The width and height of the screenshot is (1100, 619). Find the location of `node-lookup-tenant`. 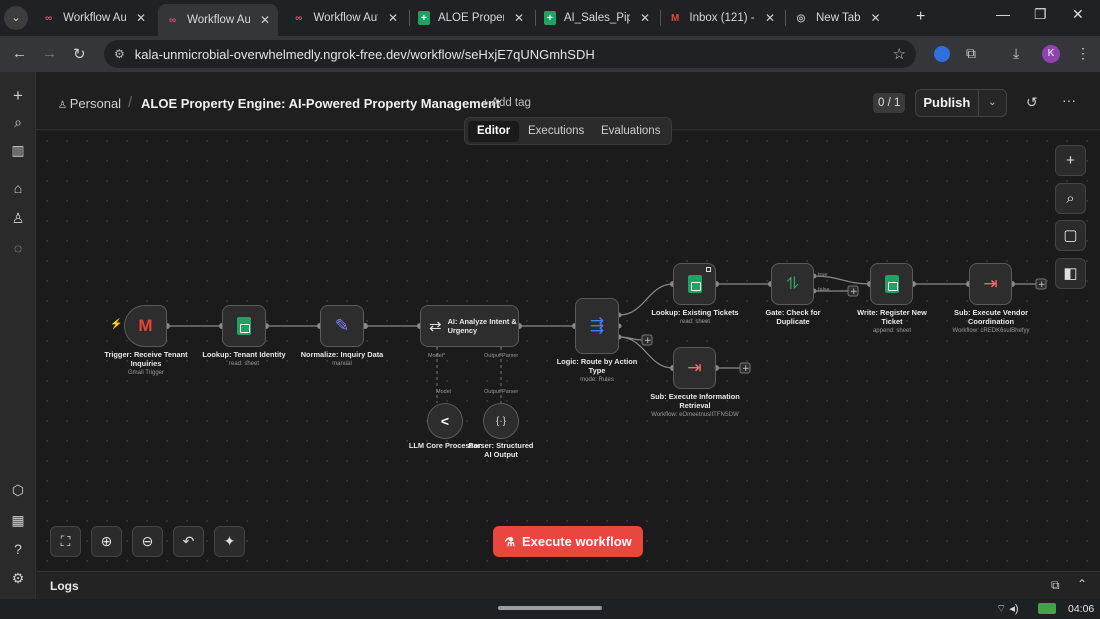

node-lookup-tenant is located at coordinates (244, 326).